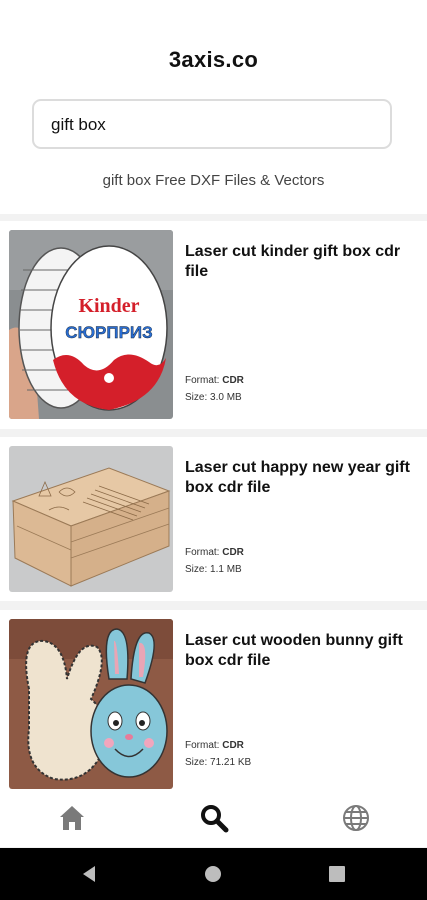 The height and width of the screenshot is (900, 427). I want to click on thumb-text-top: Kinder, so click(108, 306).